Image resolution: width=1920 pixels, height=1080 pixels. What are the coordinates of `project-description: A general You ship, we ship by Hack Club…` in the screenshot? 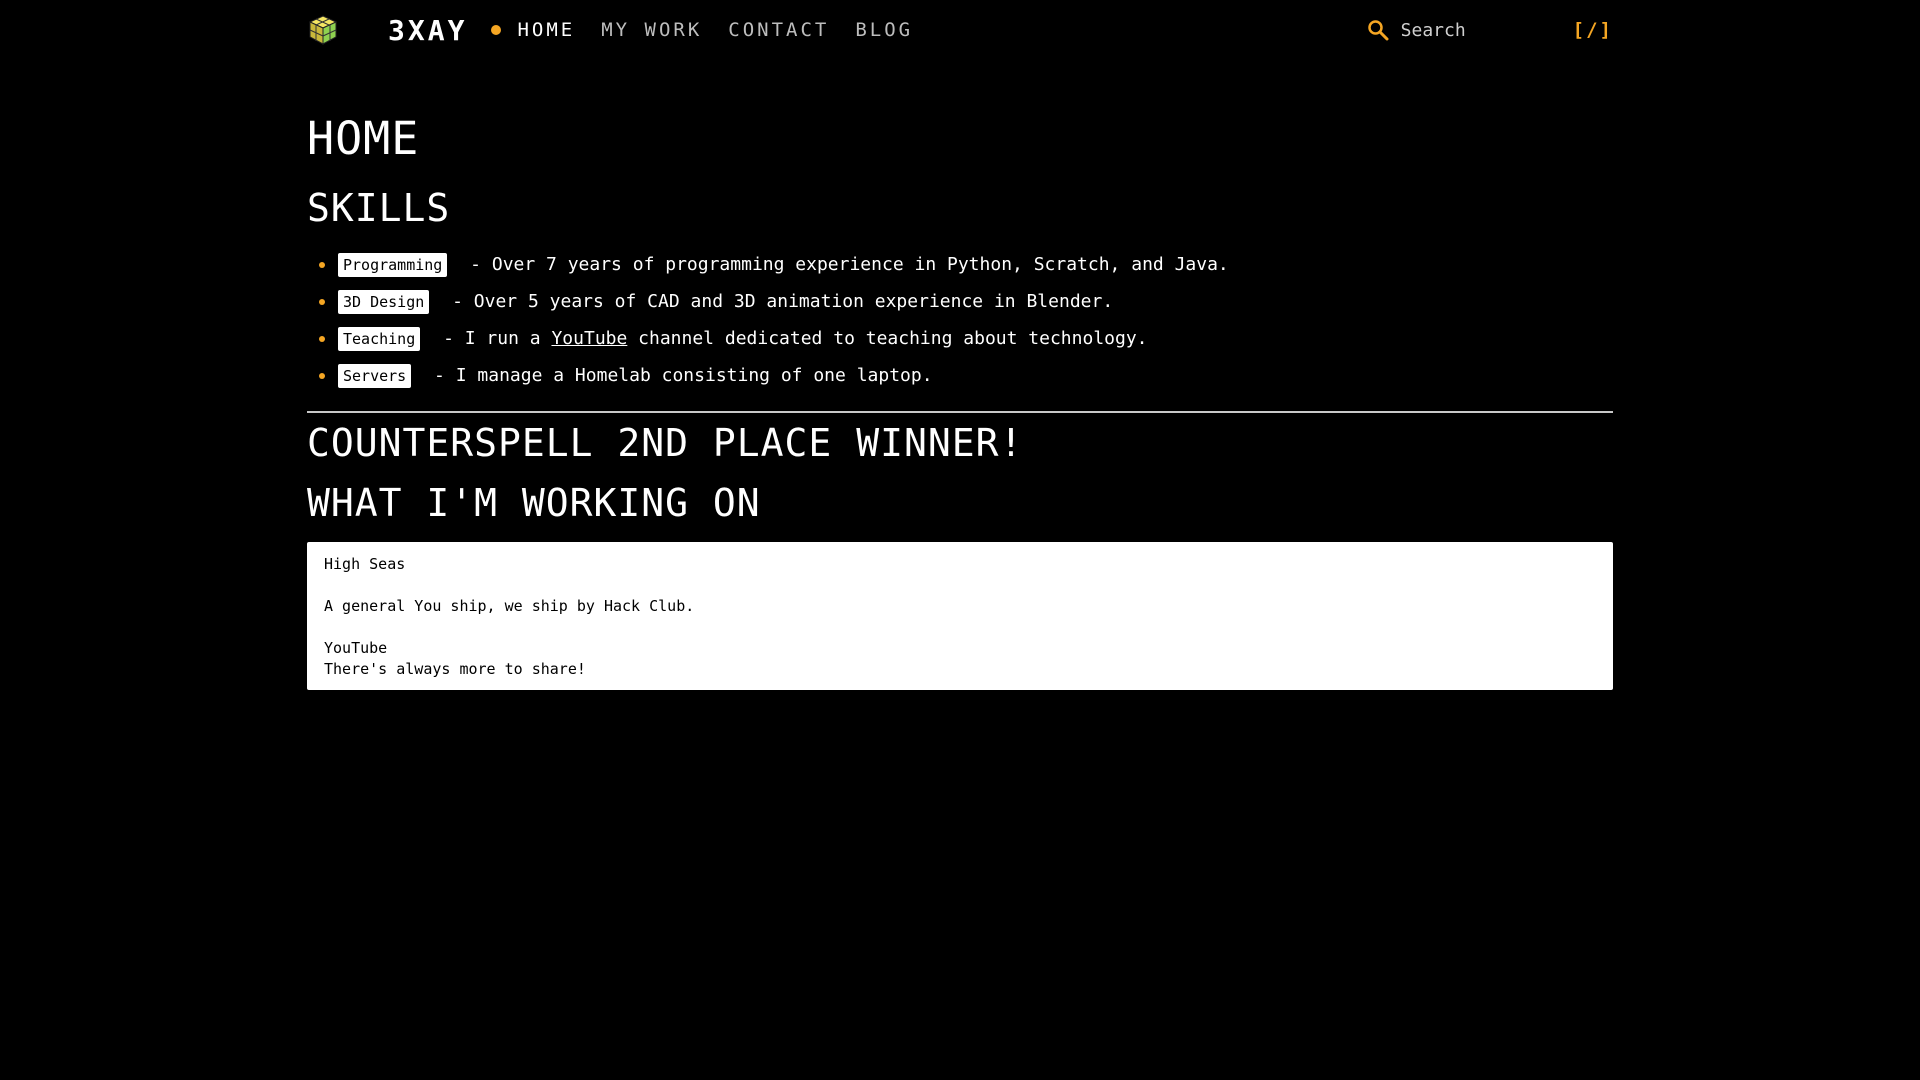 It's located at (509, 606).